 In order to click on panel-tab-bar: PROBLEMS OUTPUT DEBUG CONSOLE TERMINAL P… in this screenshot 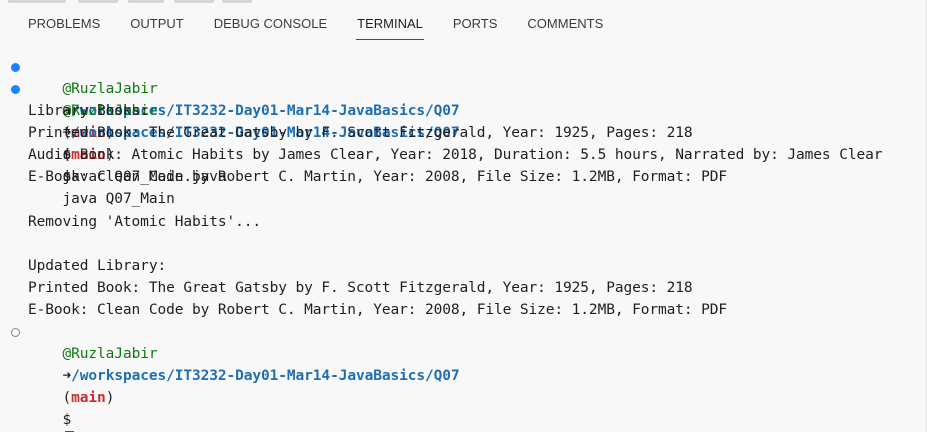, I will do `click(463, 20)`.